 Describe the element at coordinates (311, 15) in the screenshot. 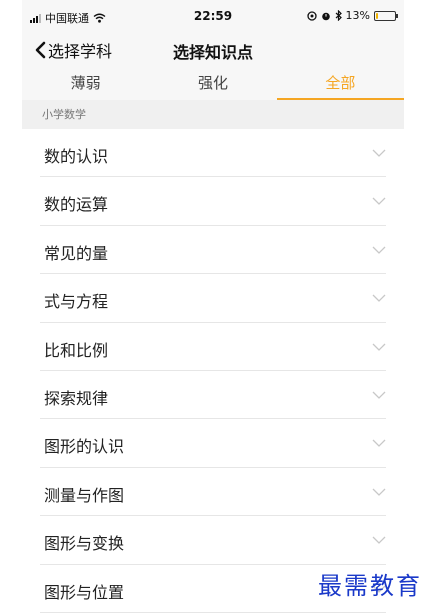

I see `location-lock-icon` at that location.